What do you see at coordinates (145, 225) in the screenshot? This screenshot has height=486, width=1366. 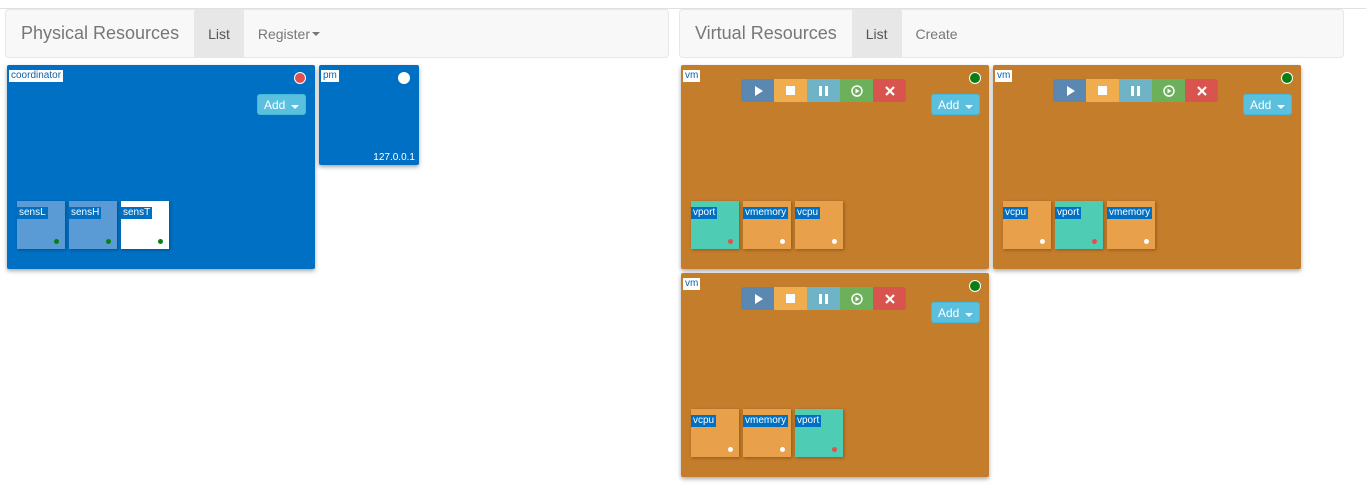 I see `sensor-sensT: sensT` at bounding box center [145, 225].